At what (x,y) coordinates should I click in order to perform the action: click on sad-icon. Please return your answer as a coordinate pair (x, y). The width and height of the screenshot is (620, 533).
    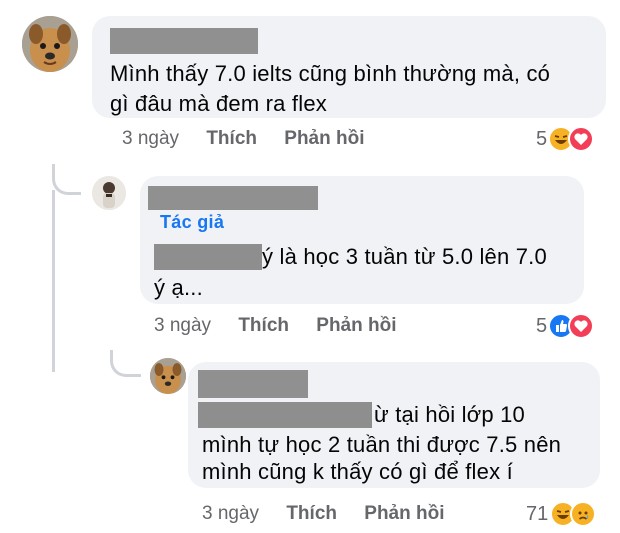
    Looking at the image, I should click on (583, 514).